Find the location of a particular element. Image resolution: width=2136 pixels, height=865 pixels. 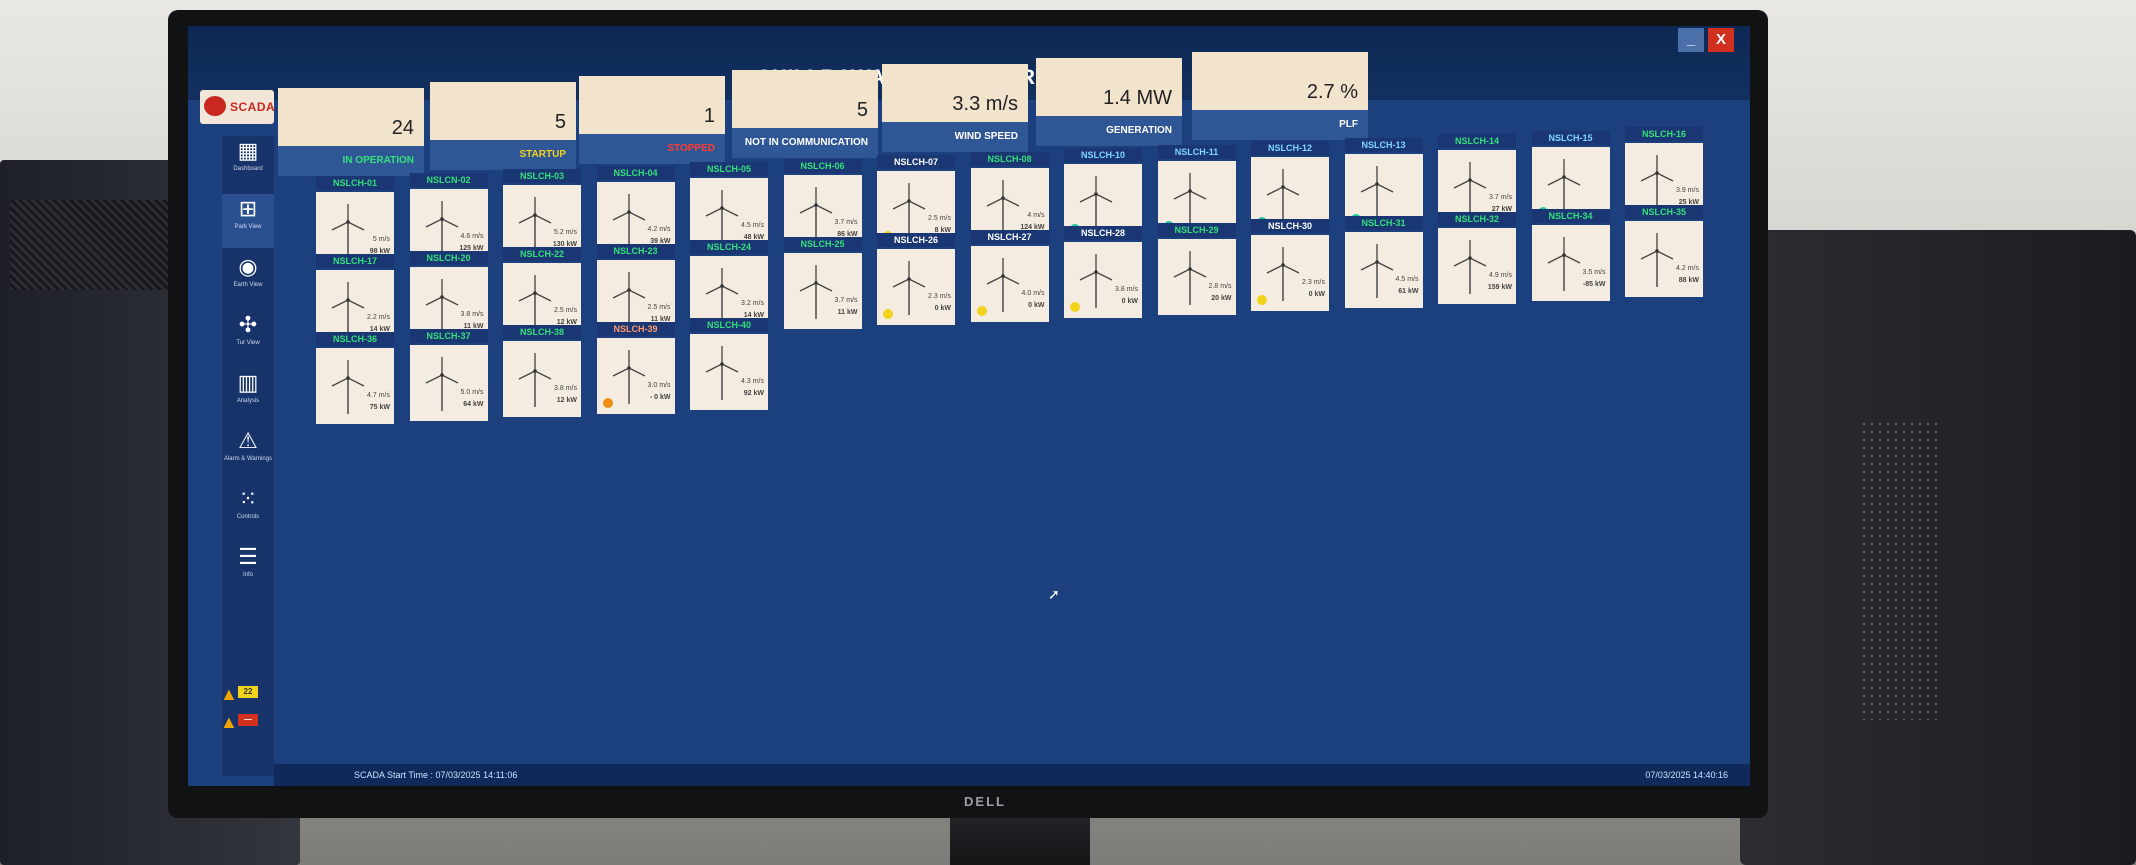

turbine-tile-nslch-29: NSLCH-29 2.8 m/s 20 kW is located at coordinates (1196, 268).